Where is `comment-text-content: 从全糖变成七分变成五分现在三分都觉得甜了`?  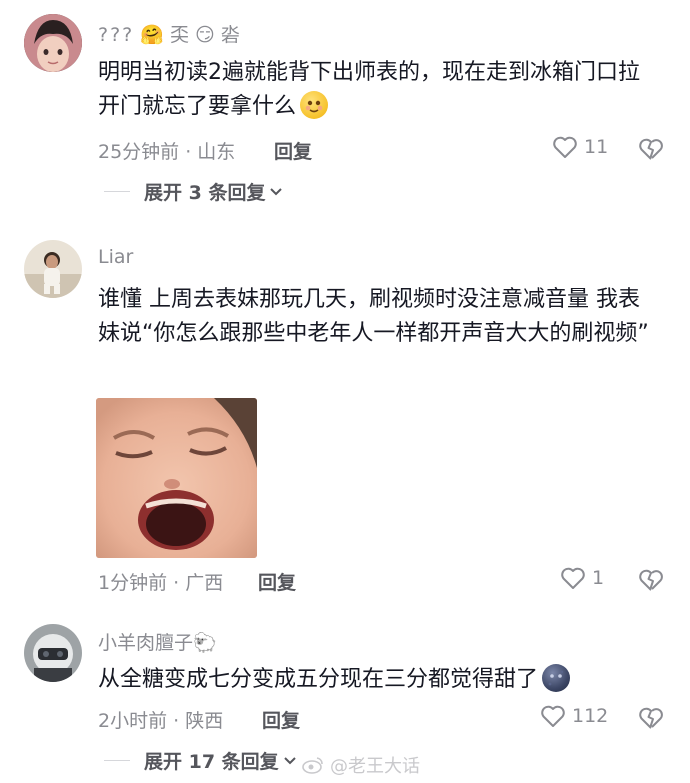 comment-text-content: 从全糖变成七分变成五分现在三分都觉得甜了 is located at coordinates (318, 679).